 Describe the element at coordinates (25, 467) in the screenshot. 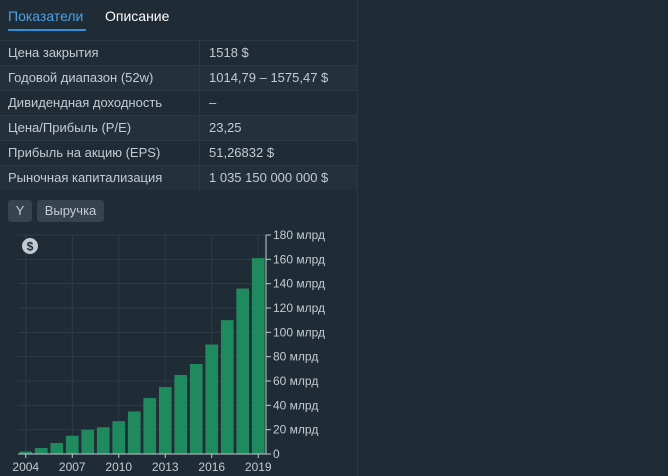

I see `x-tick-label: 2004` at that location.